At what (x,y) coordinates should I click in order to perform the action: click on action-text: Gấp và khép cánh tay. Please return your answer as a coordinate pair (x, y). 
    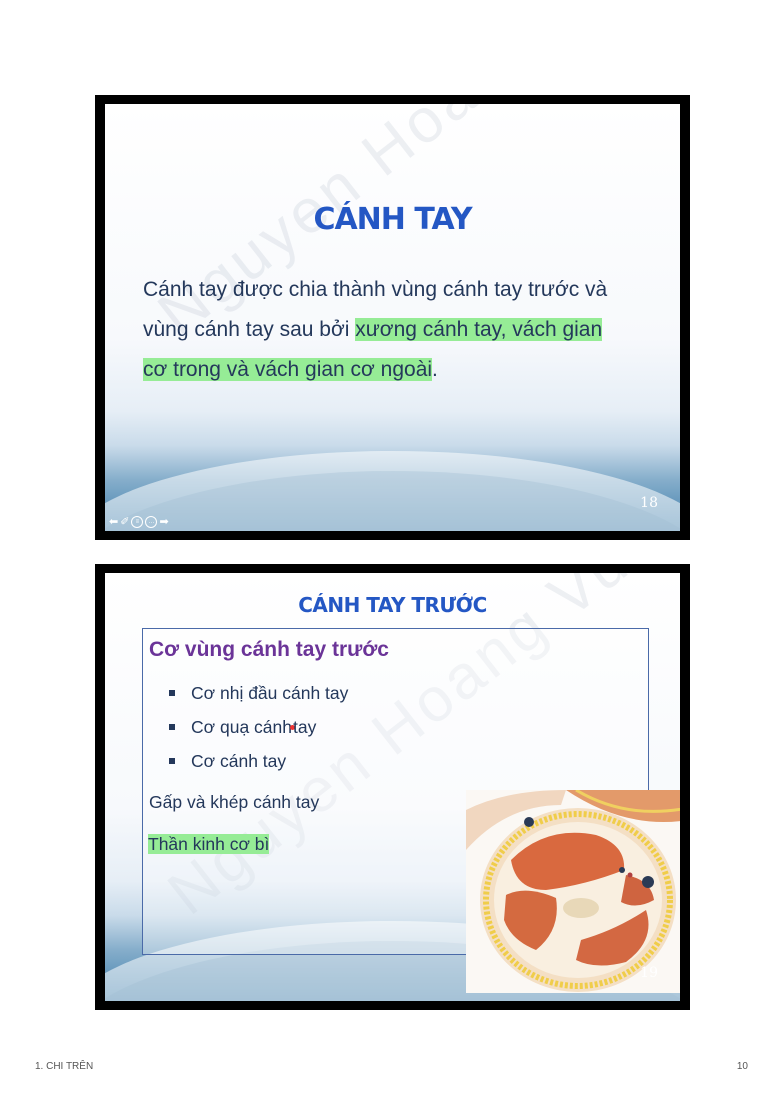
    Looking at the image, I should click on (234, 802).